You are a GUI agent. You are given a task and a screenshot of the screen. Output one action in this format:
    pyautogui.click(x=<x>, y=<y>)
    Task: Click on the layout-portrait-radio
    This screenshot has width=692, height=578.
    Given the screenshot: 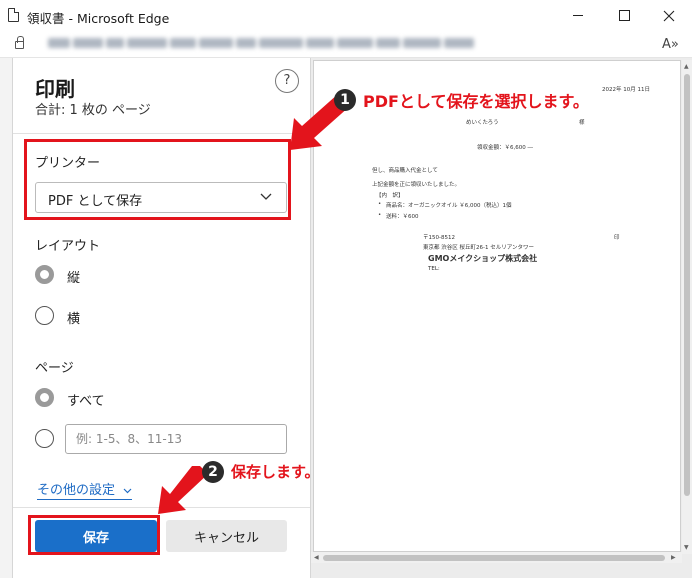 What is the action you would take?
    pyautogui.click(x=44, y=274)
    